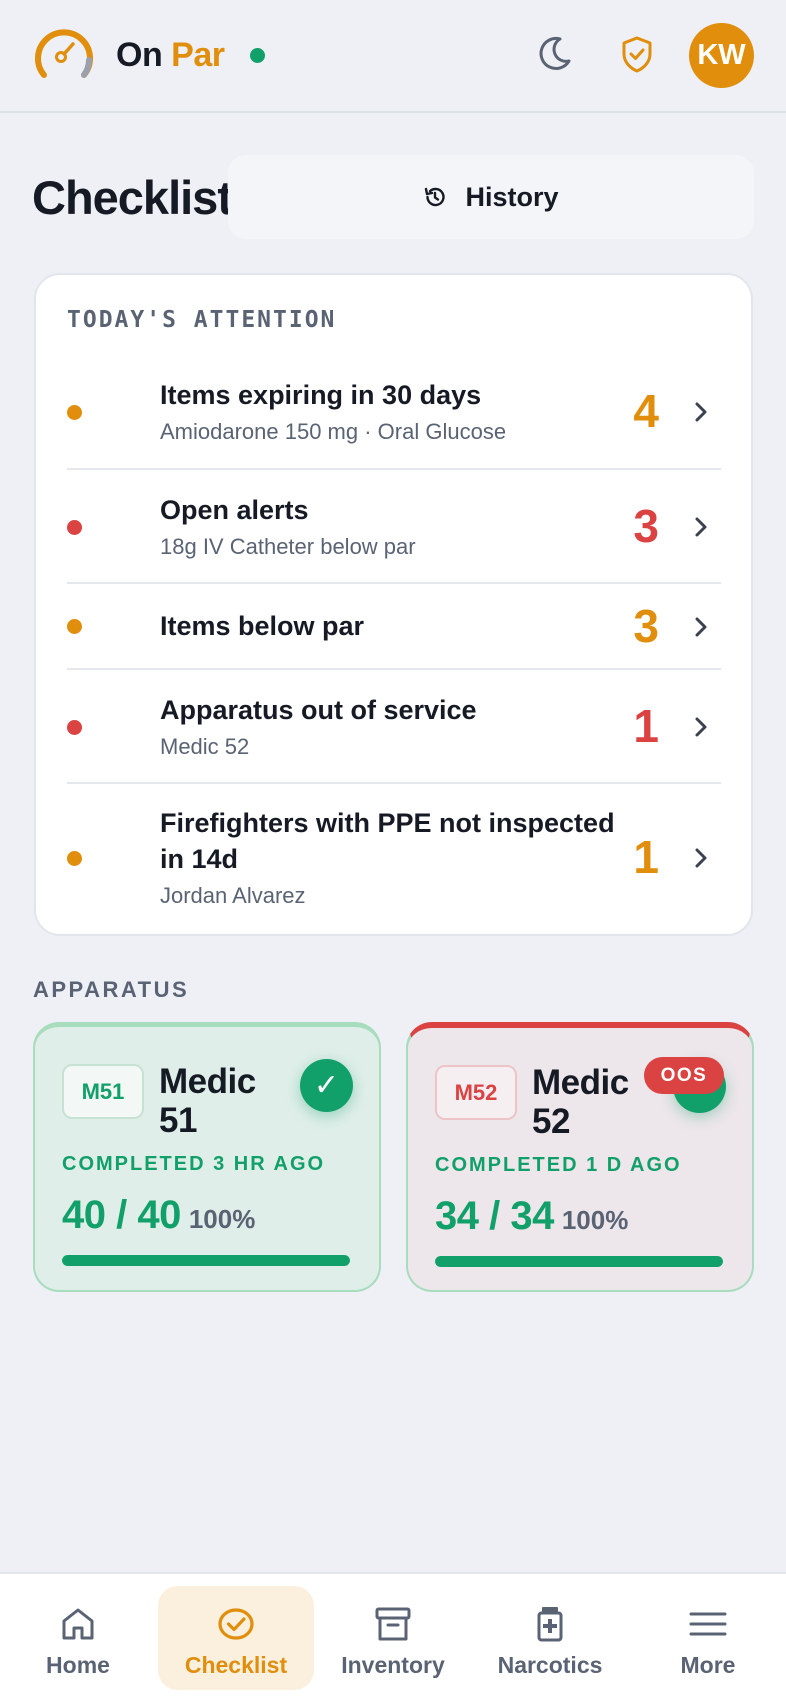 The height and width of the screenshot is (1704, 786). Describe the element at coordinates (457, 1216) in the screenshot. I see `count-done: 34` at that location.